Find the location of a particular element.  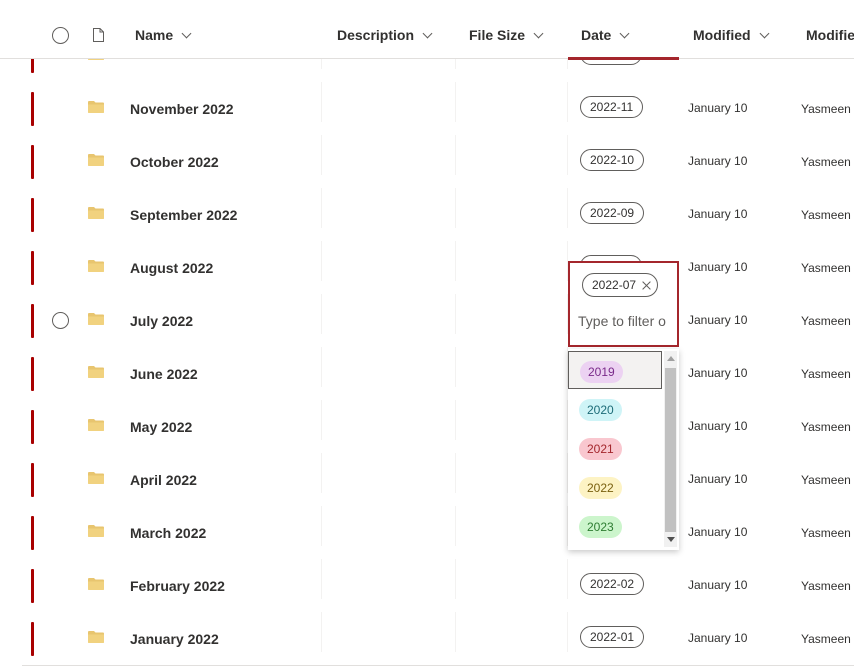

column-header-description: Description is located at coordinates (385, 35).